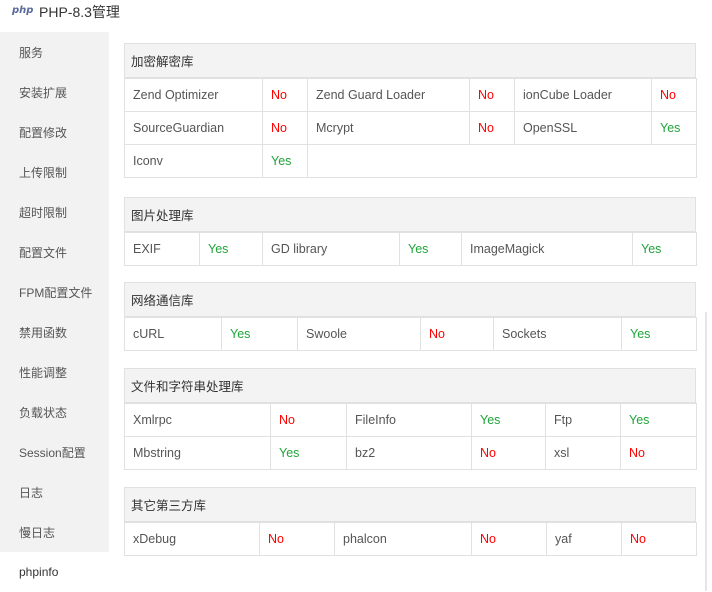  What do you see at coordinates (193, 95) in the screenshot?
I see `library-name: Zend Optimizer` at bounding box center [193, 95].